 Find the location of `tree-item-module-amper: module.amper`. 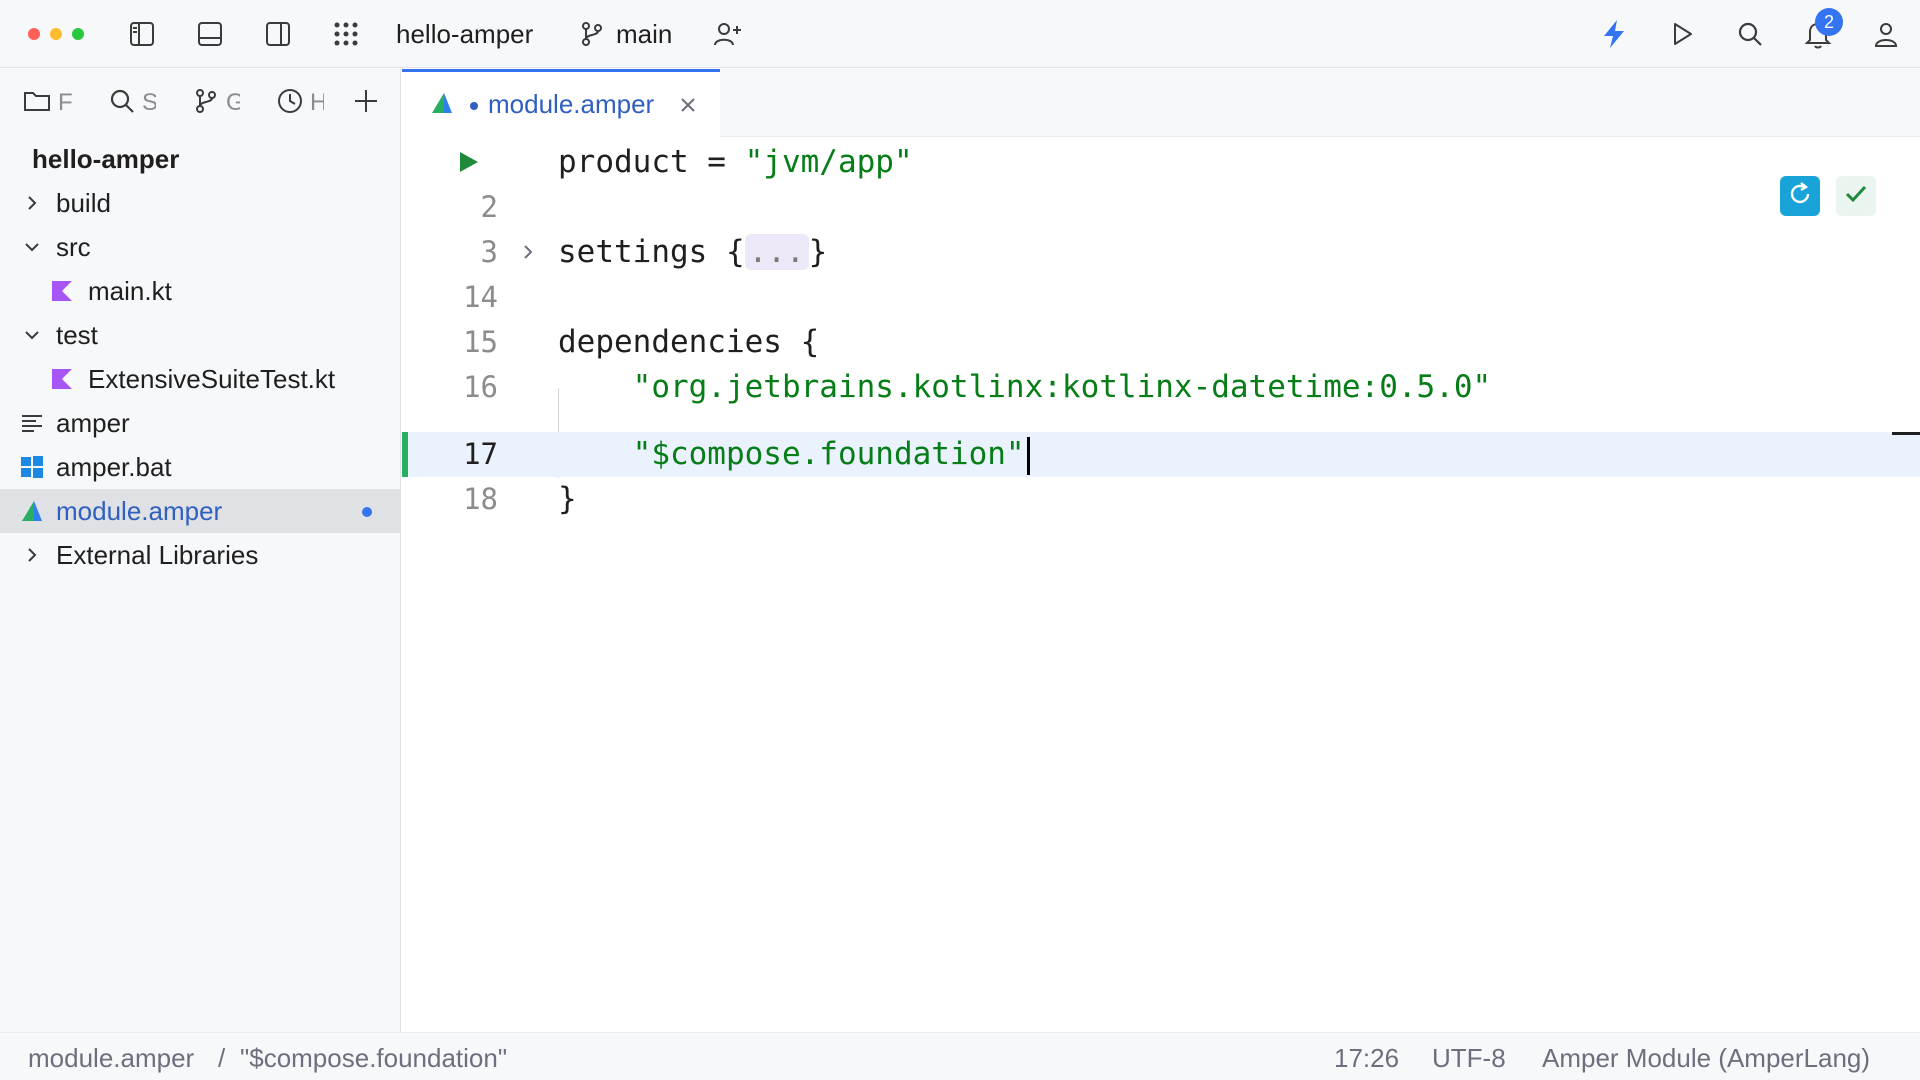

tree-item-module-amper: module.amper is located at coordinates (200, 511).